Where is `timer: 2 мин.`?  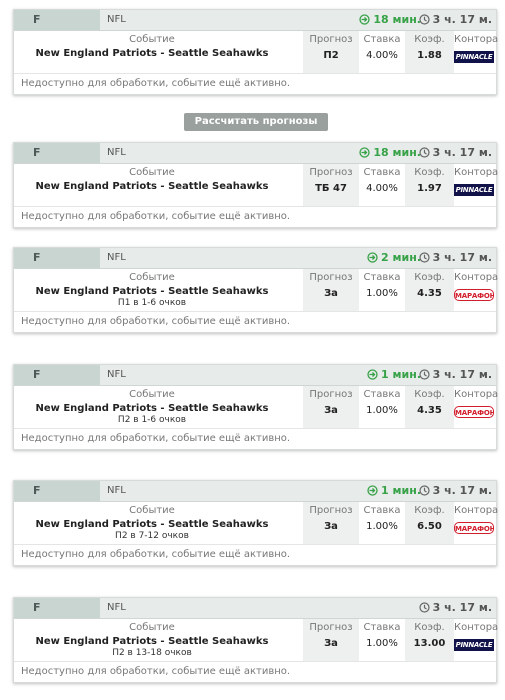 timer: 2 мин. is located at coordinates (394, 257).